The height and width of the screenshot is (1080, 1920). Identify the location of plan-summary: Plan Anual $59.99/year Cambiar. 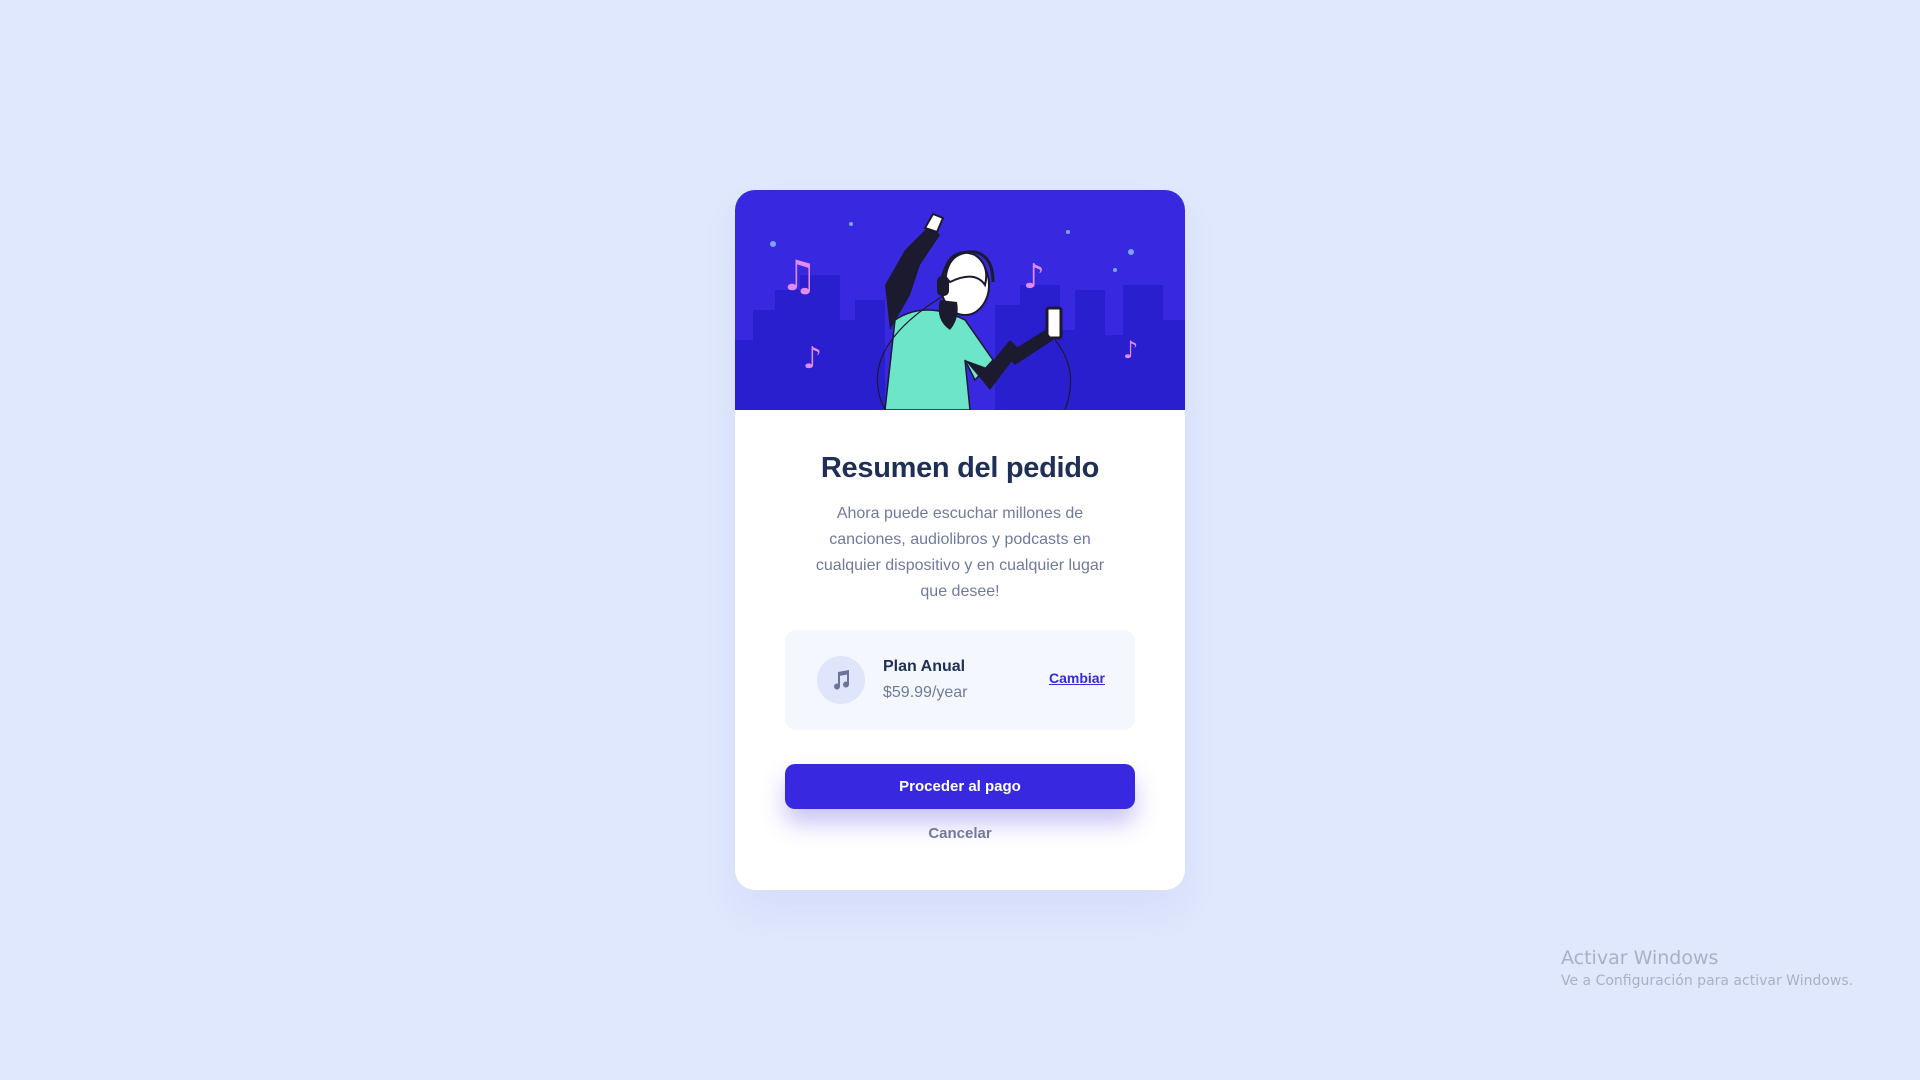
(960, 680).